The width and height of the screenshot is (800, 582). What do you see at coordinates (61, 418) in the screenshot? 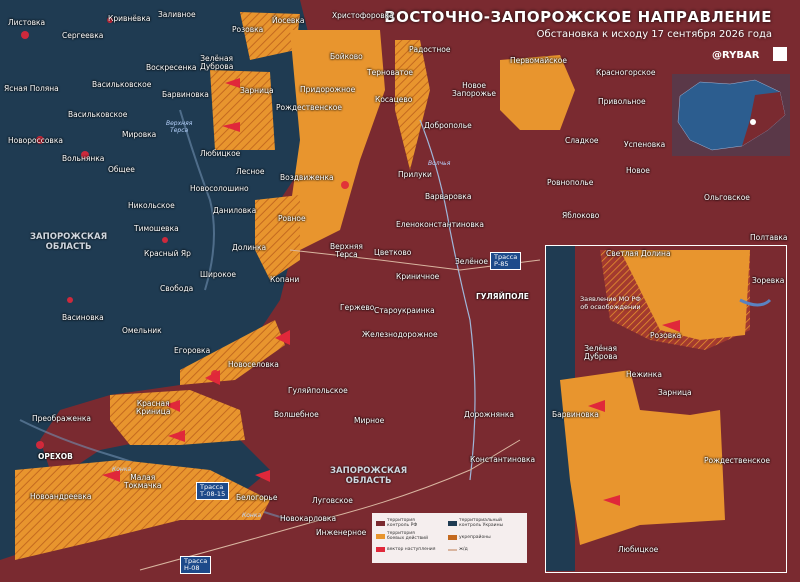
I see `town-label: Преображенка` at bounding box center [61, 418].